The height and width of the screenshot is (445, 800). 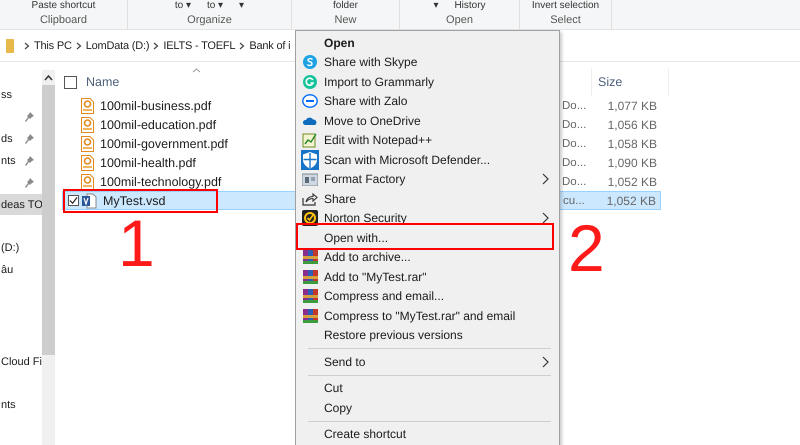 I want to click on file-size: 1,077 KB, so click(x=632, y=105).